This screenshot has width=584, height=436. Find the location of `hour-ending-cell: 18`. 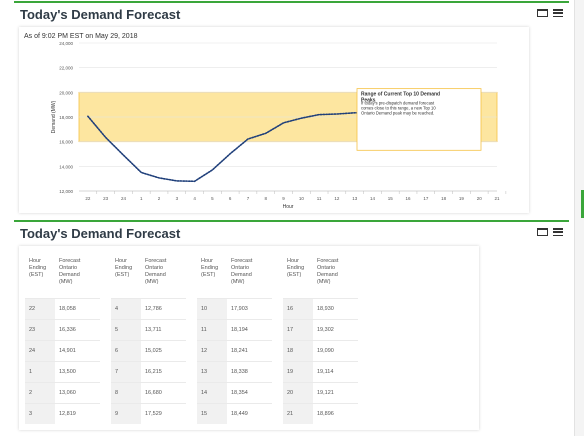

hour-ending-cell: 18 is located at coordinates (298, 350).